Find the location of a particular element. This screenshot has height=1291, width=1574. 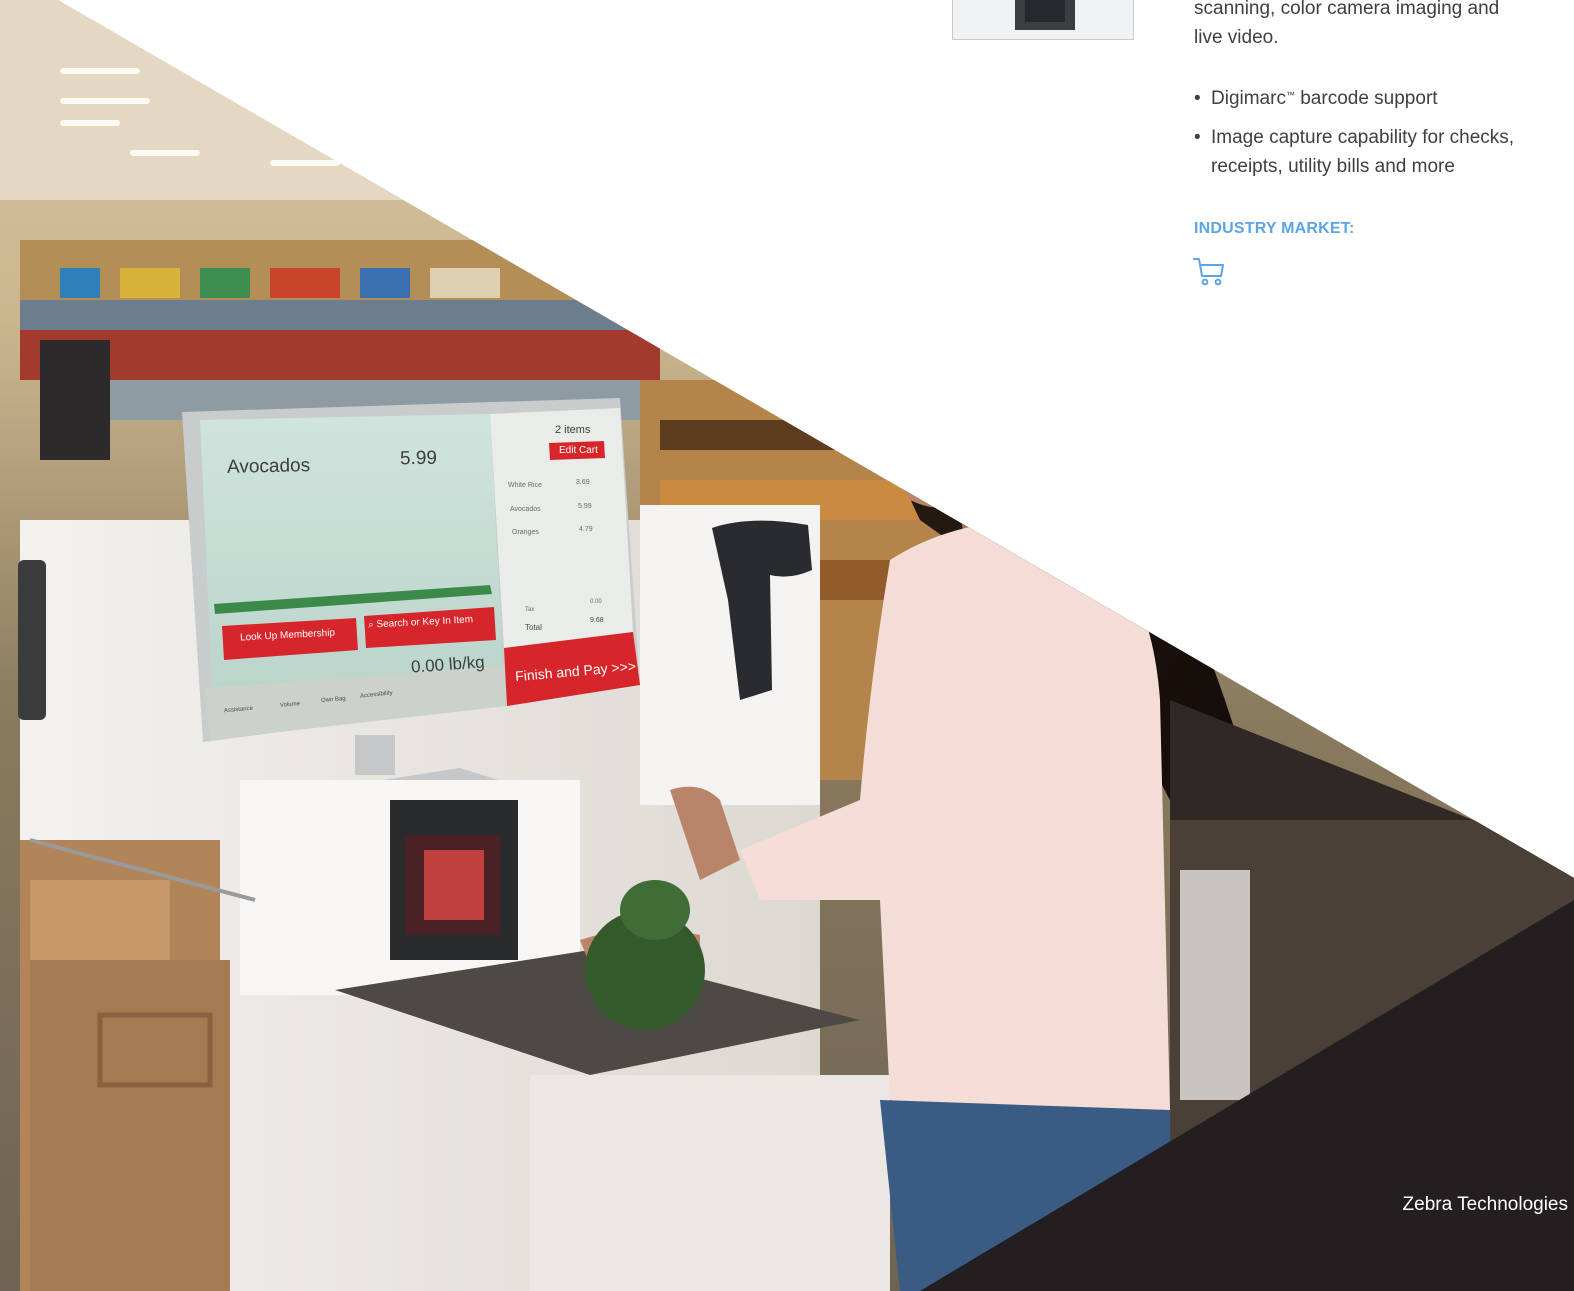

screen-item-name: Avocados is located at coordinates (268, 466).